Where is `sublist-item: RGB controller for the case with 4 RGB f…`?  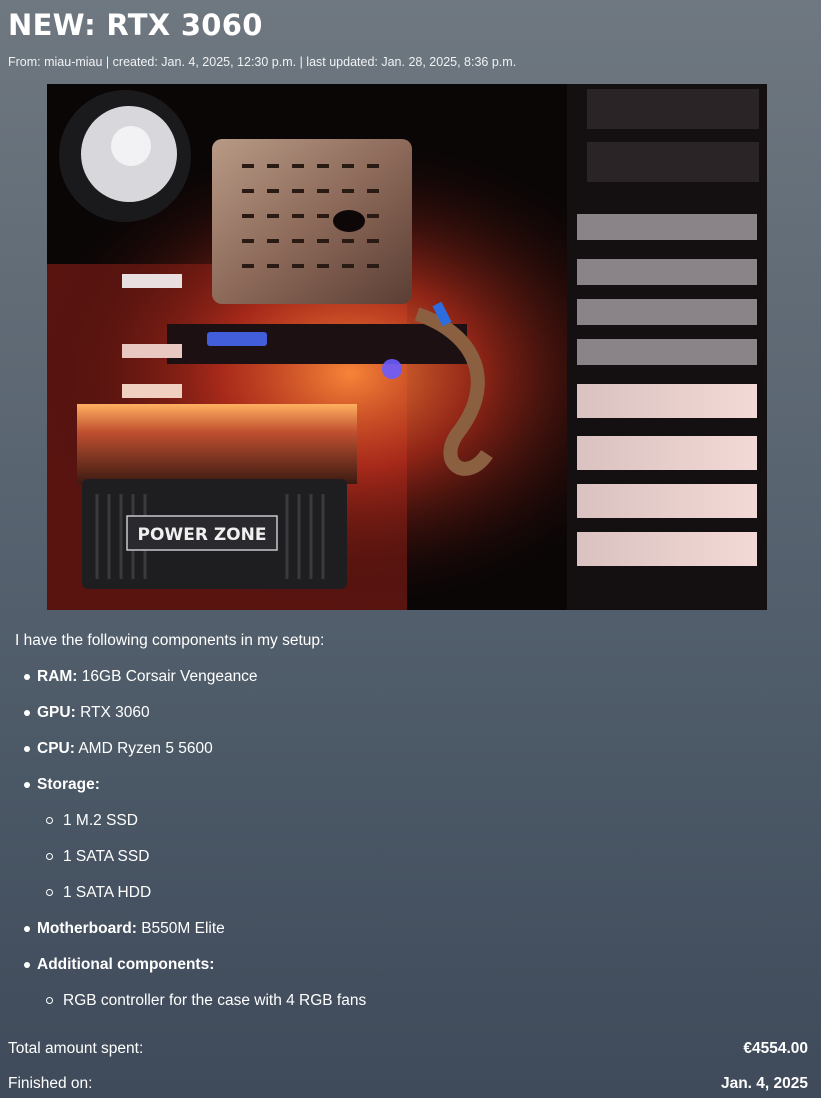 sublist-item: RGB controller for the case with 4 RGB f… is located at coordinates (421, 1001).